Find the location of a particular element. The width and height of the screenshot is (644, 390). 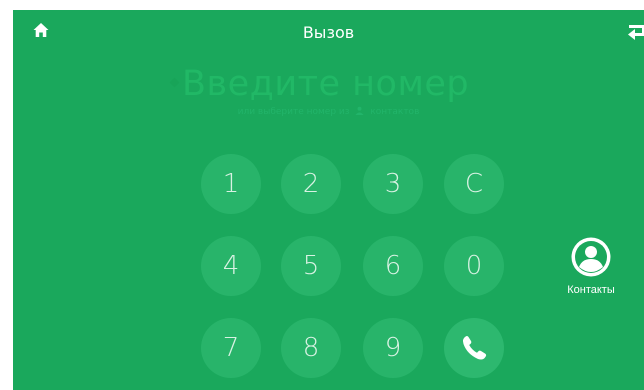

cursor-marker is located at coordinates (174, 82).